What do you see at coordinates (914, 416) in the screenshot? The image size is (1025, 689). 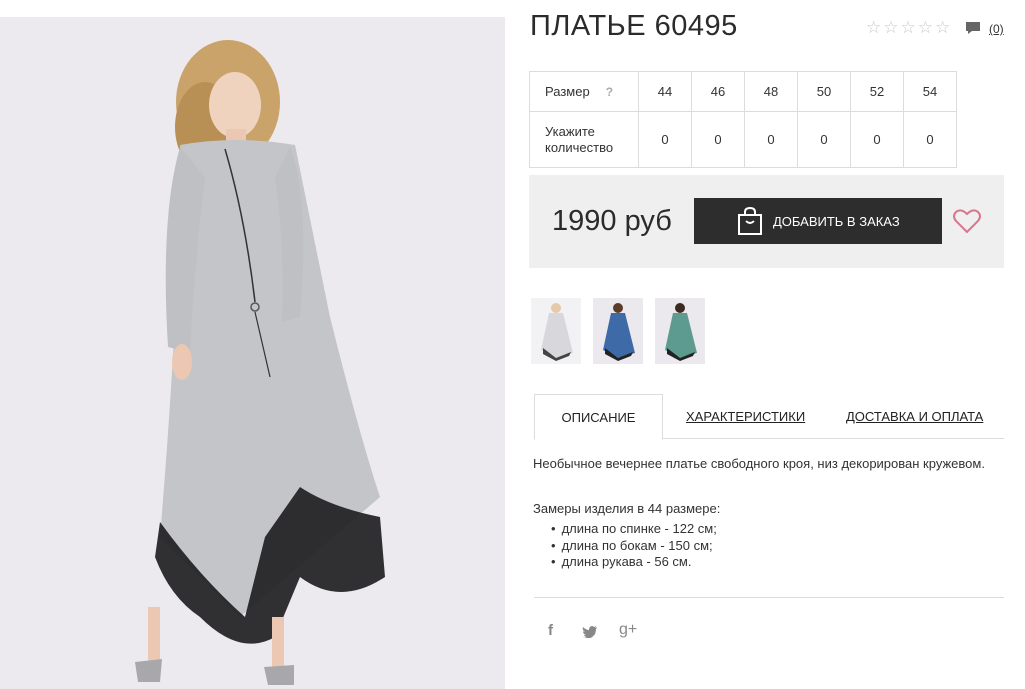 I see `tab-delivery: ДОСТАВКА И ОПЛАТА` at bounding box center [914, 416].